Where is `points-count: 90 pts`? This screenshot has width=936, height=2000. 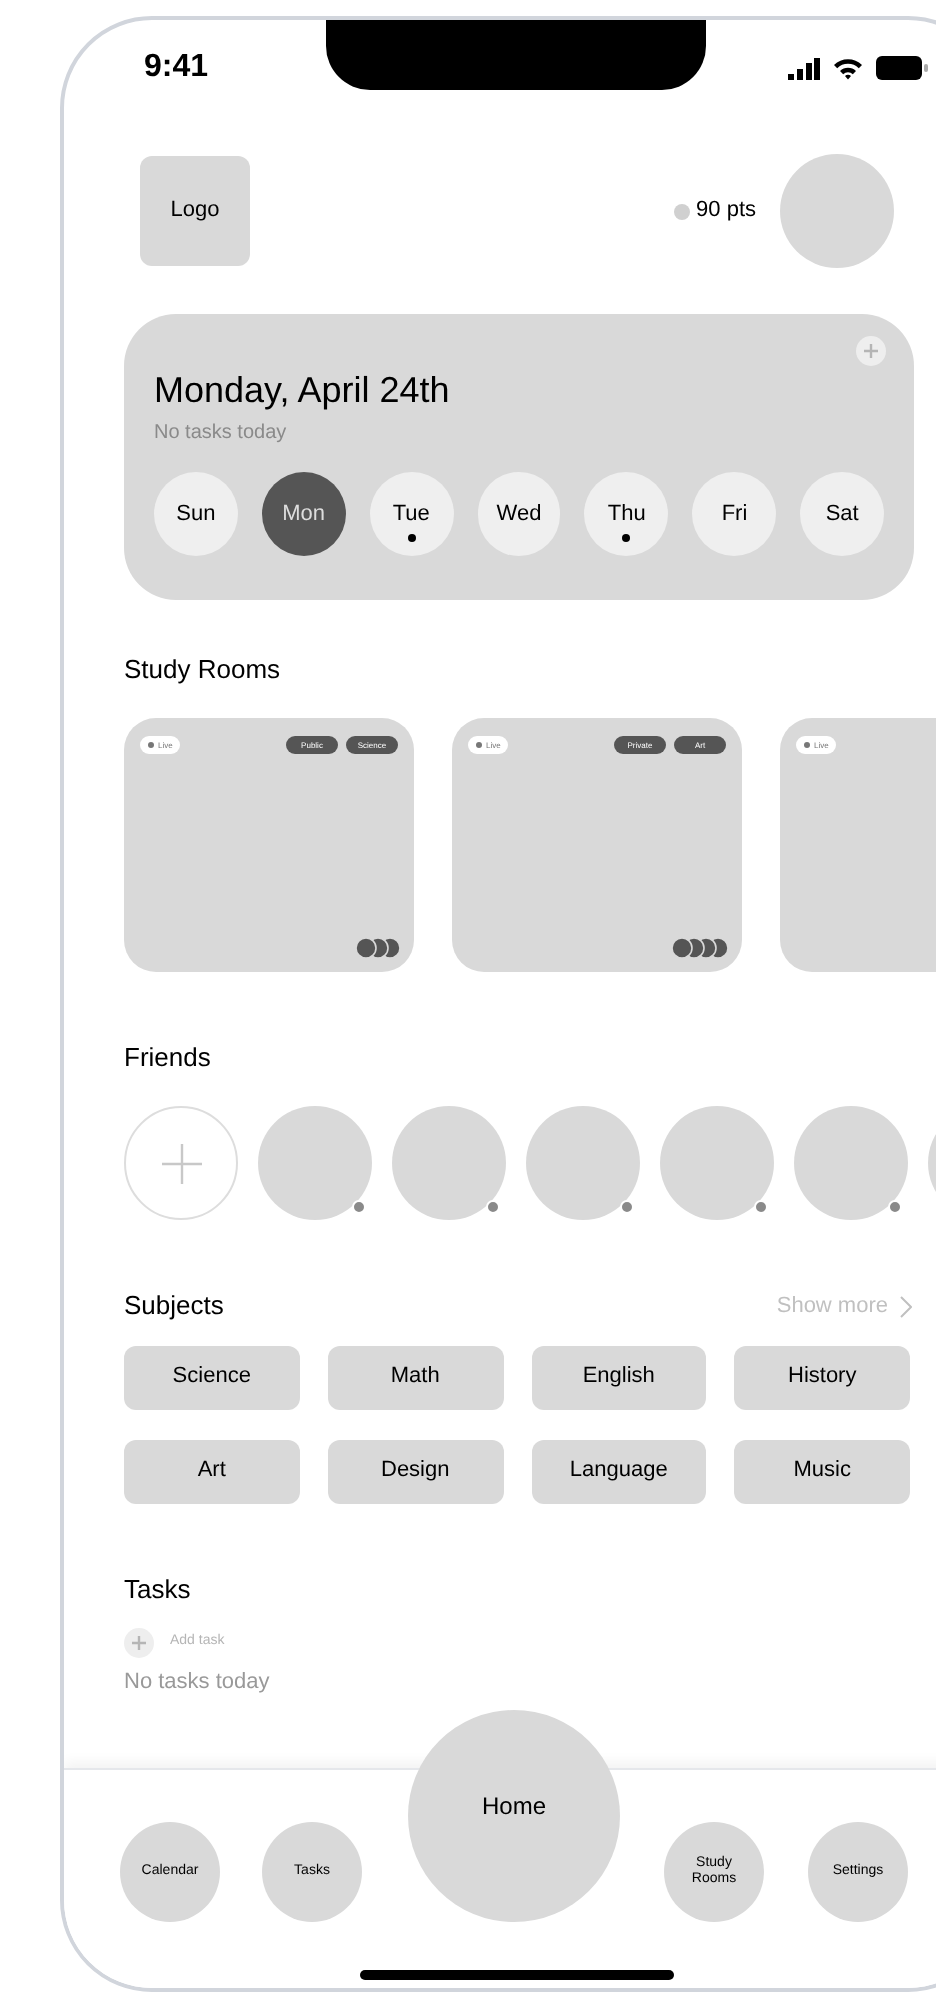
points-count: 90 pts is located at coordinates (726, 211).